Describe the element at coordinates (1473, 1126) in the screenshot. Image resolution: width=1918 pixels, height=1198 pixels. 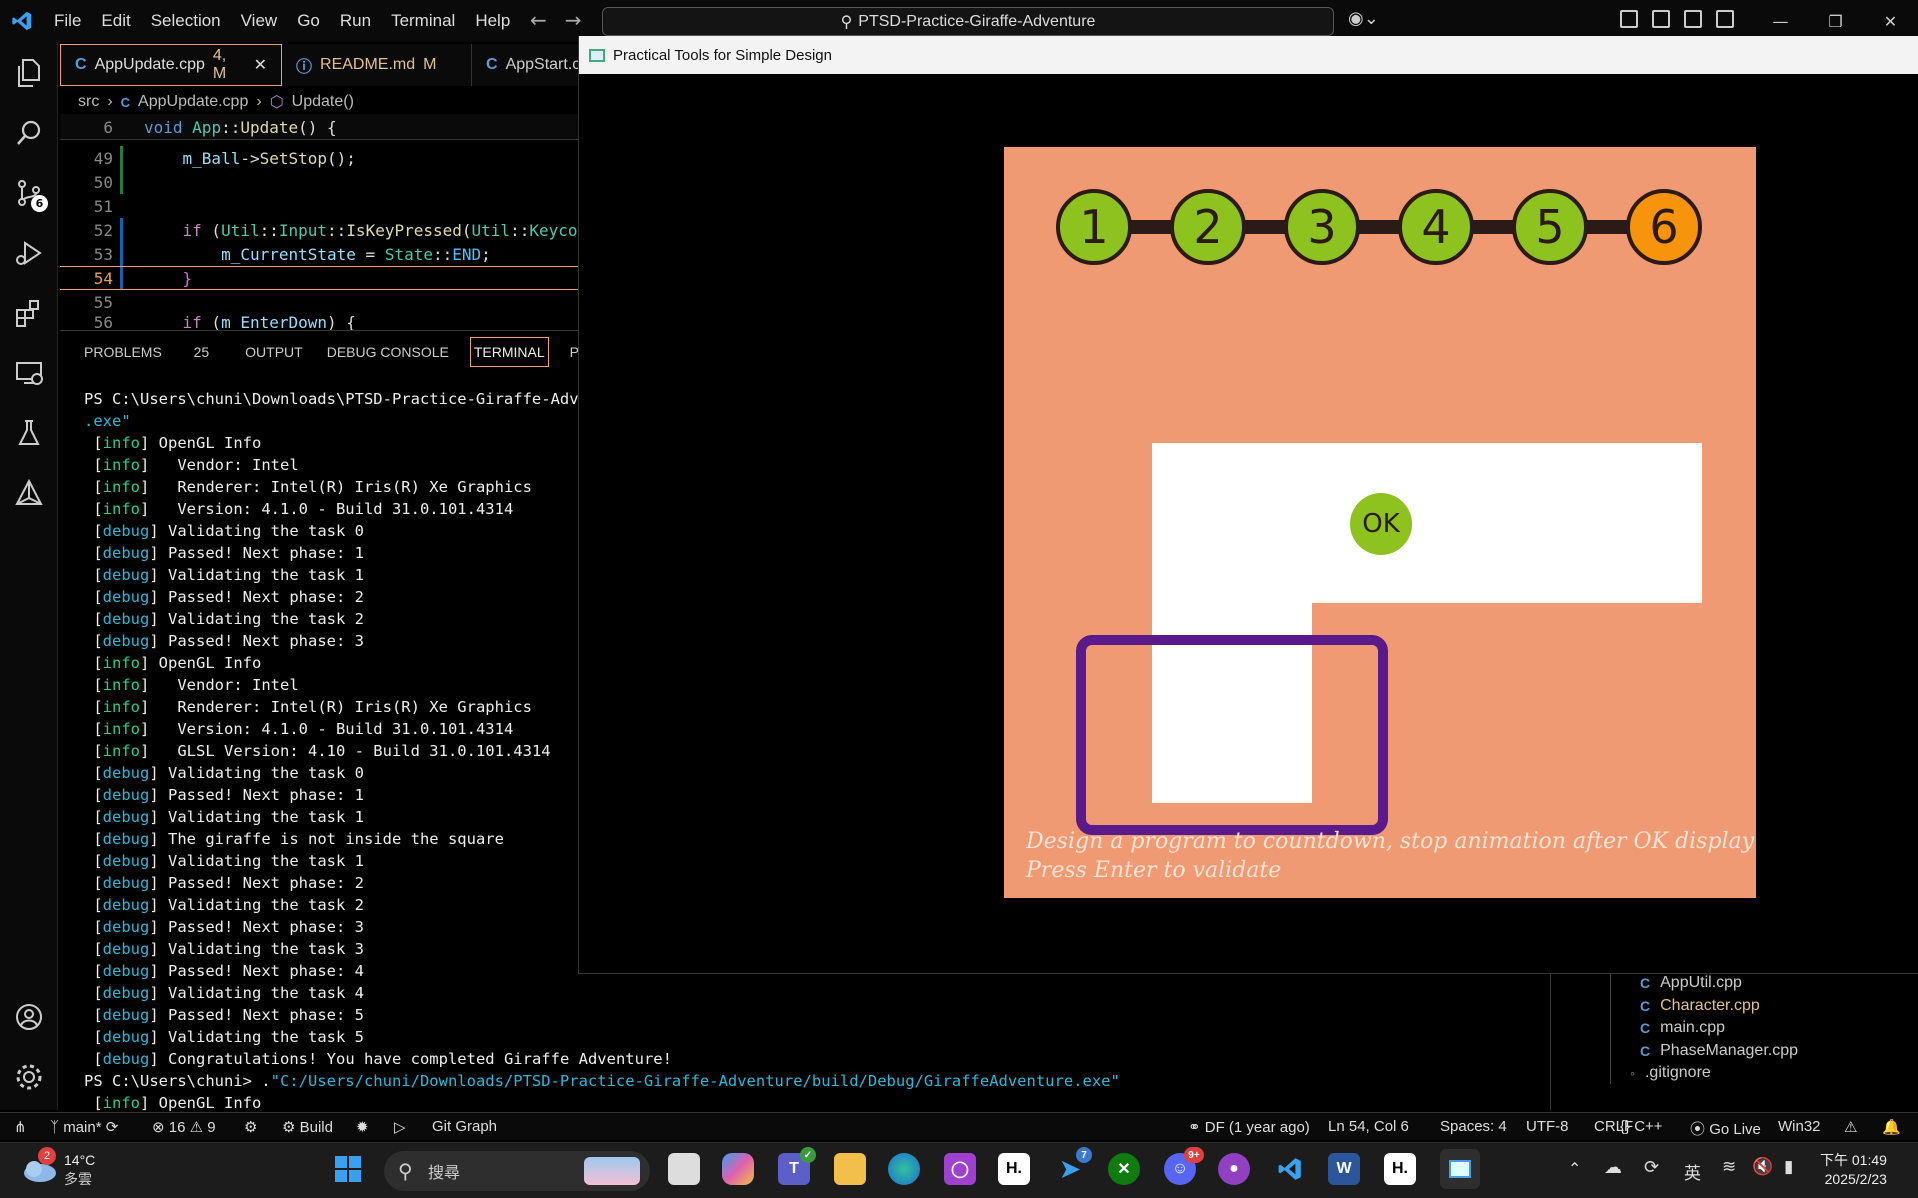
I see `indentation: Spaces: 4` at that location.